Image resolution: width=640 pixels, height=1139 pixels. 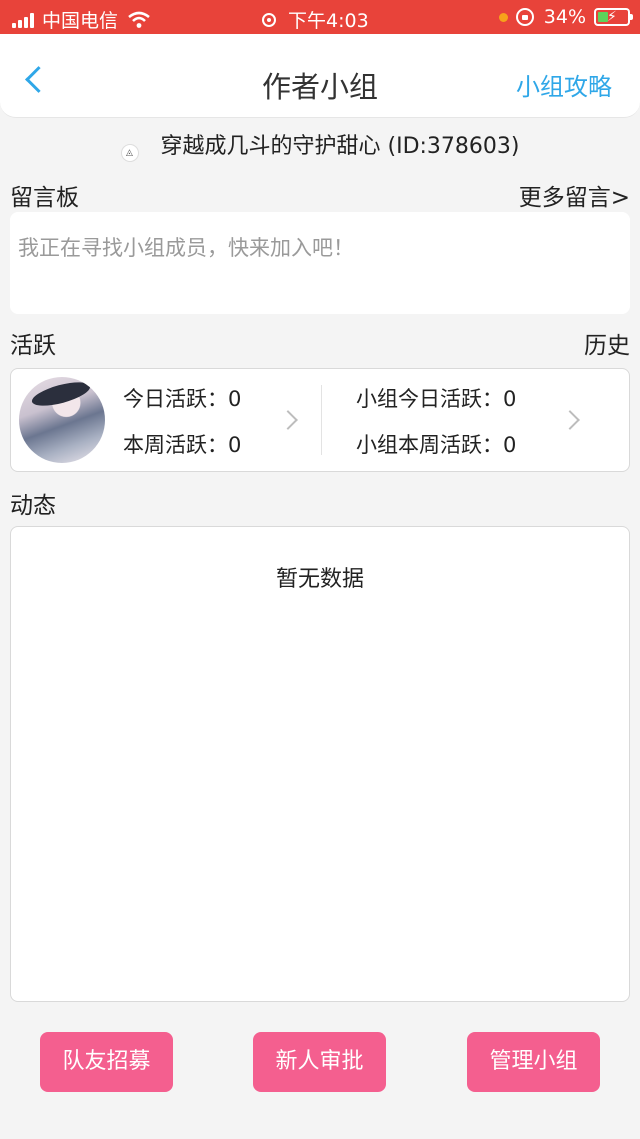 I want to click on status-right: 34% ⚡, so click(x=565, y=17).